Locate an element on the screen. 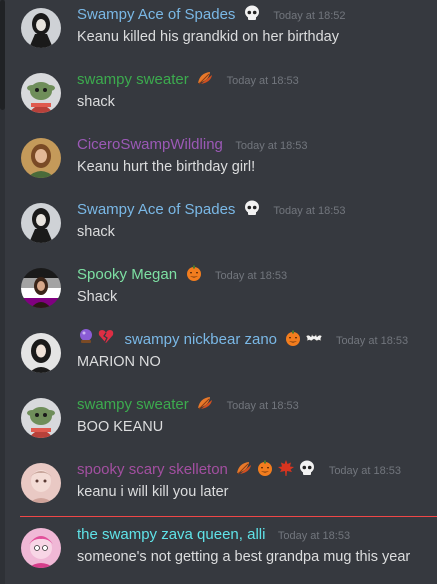 The image size is (437, 584). message-item: Spooky Megan Today at 18:53 Shack is located at coordinates (218, 290).